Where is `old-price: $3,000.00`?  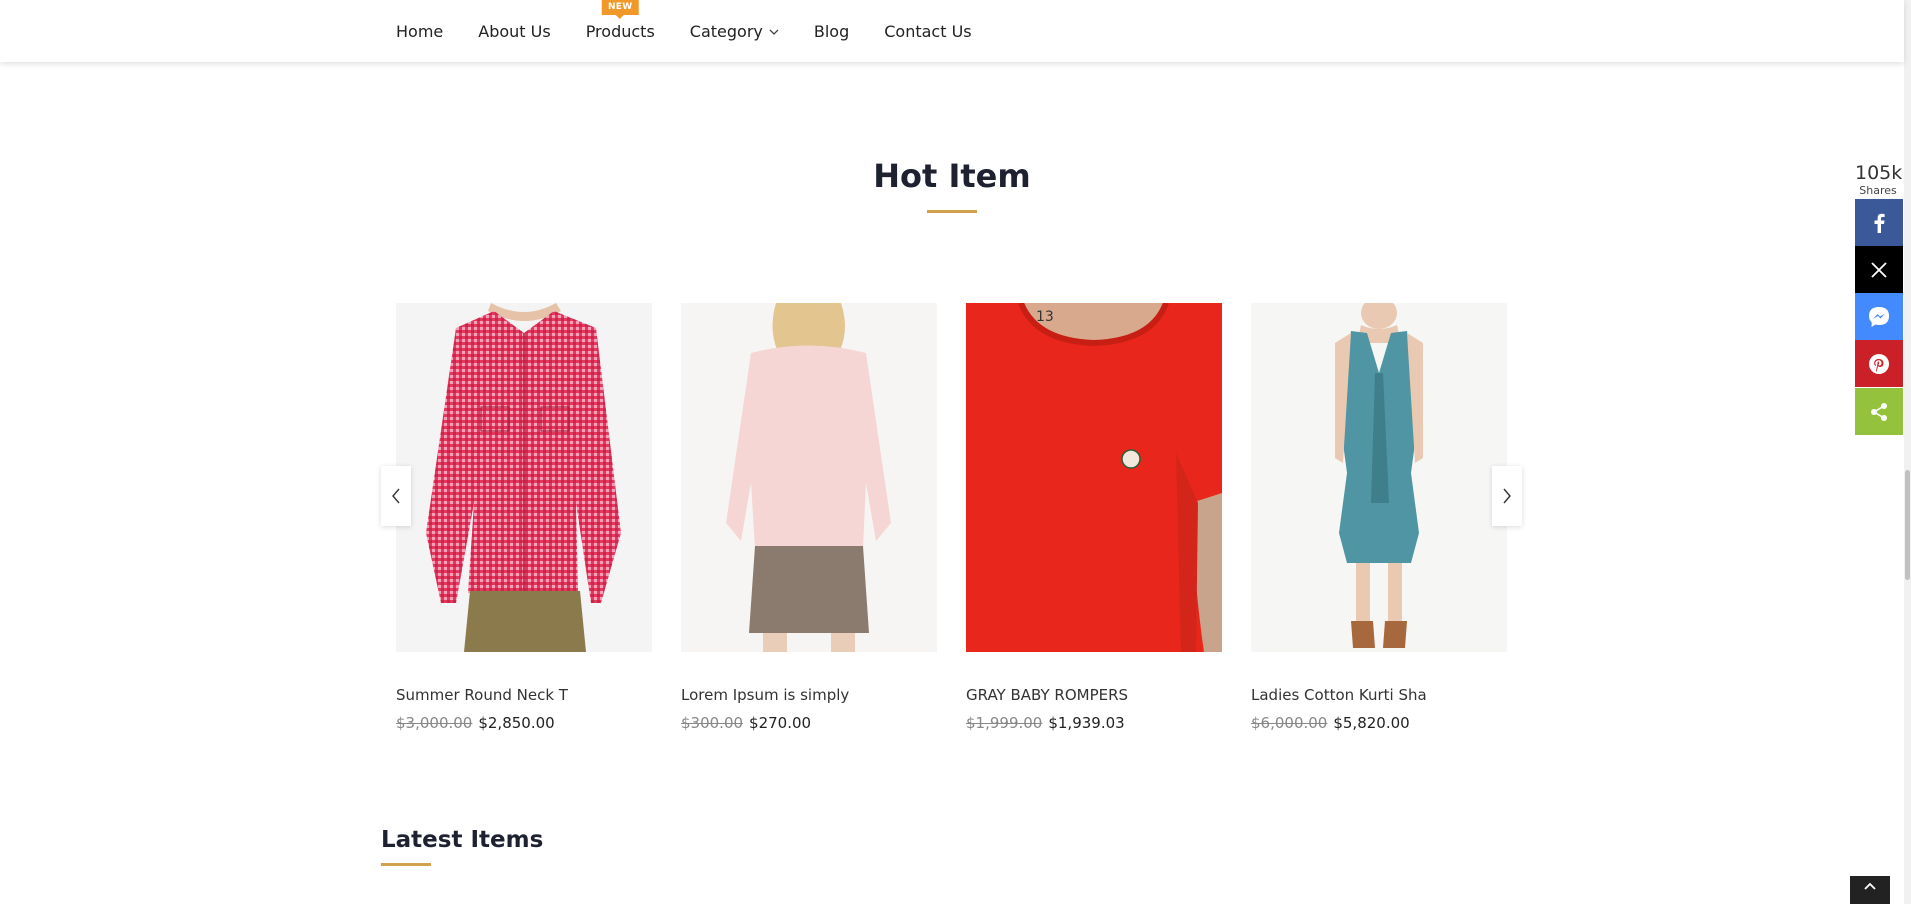
old-price: $3,000.00 is located at coordinates (434, 723).